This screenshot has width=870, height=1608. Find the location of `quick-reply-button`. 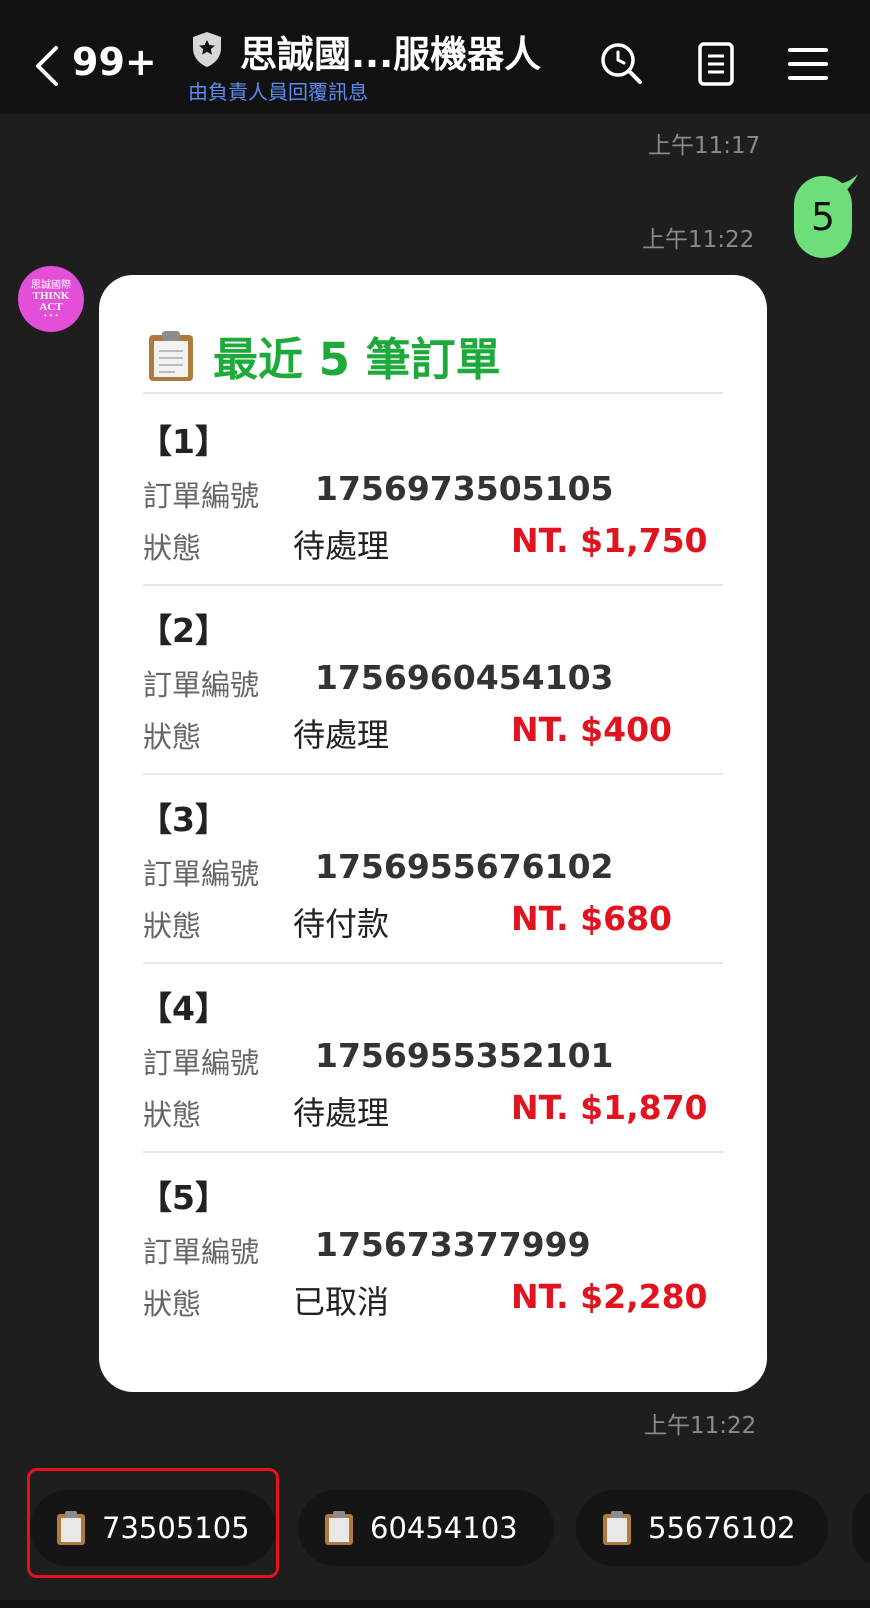

quick-reply-button is located at coordinates (861, 1528).